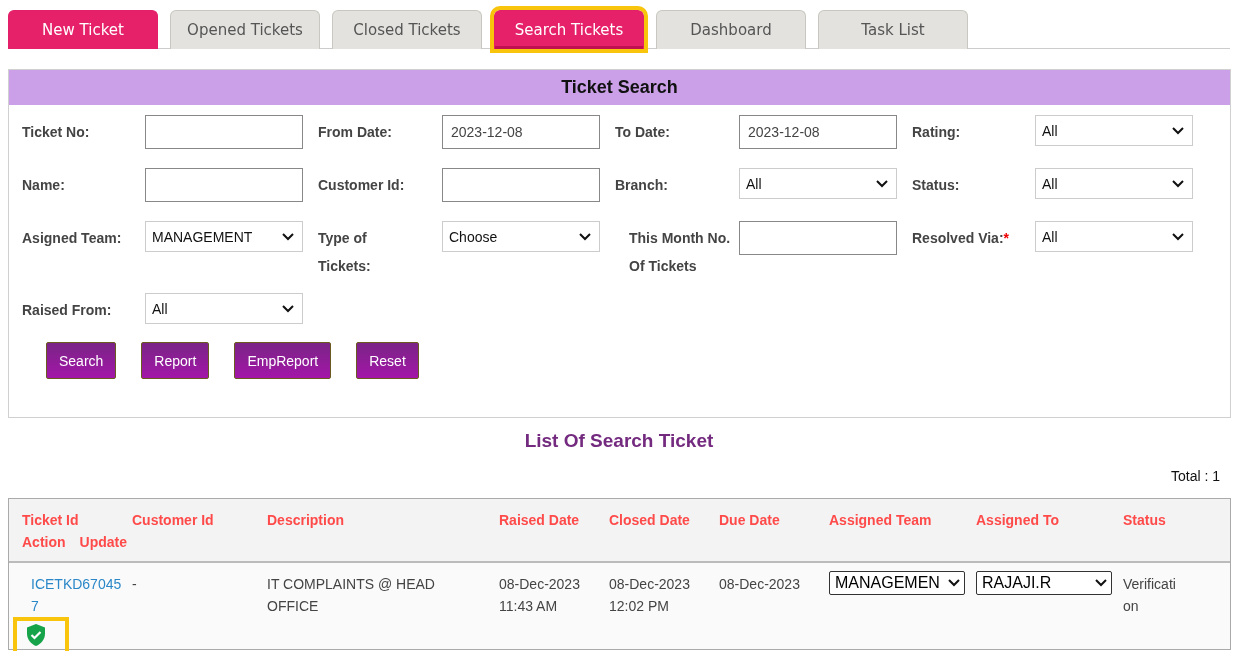 The image size is (1236, 651). I want to click on list-title: List Of Search Ticket, so click(619, 441).